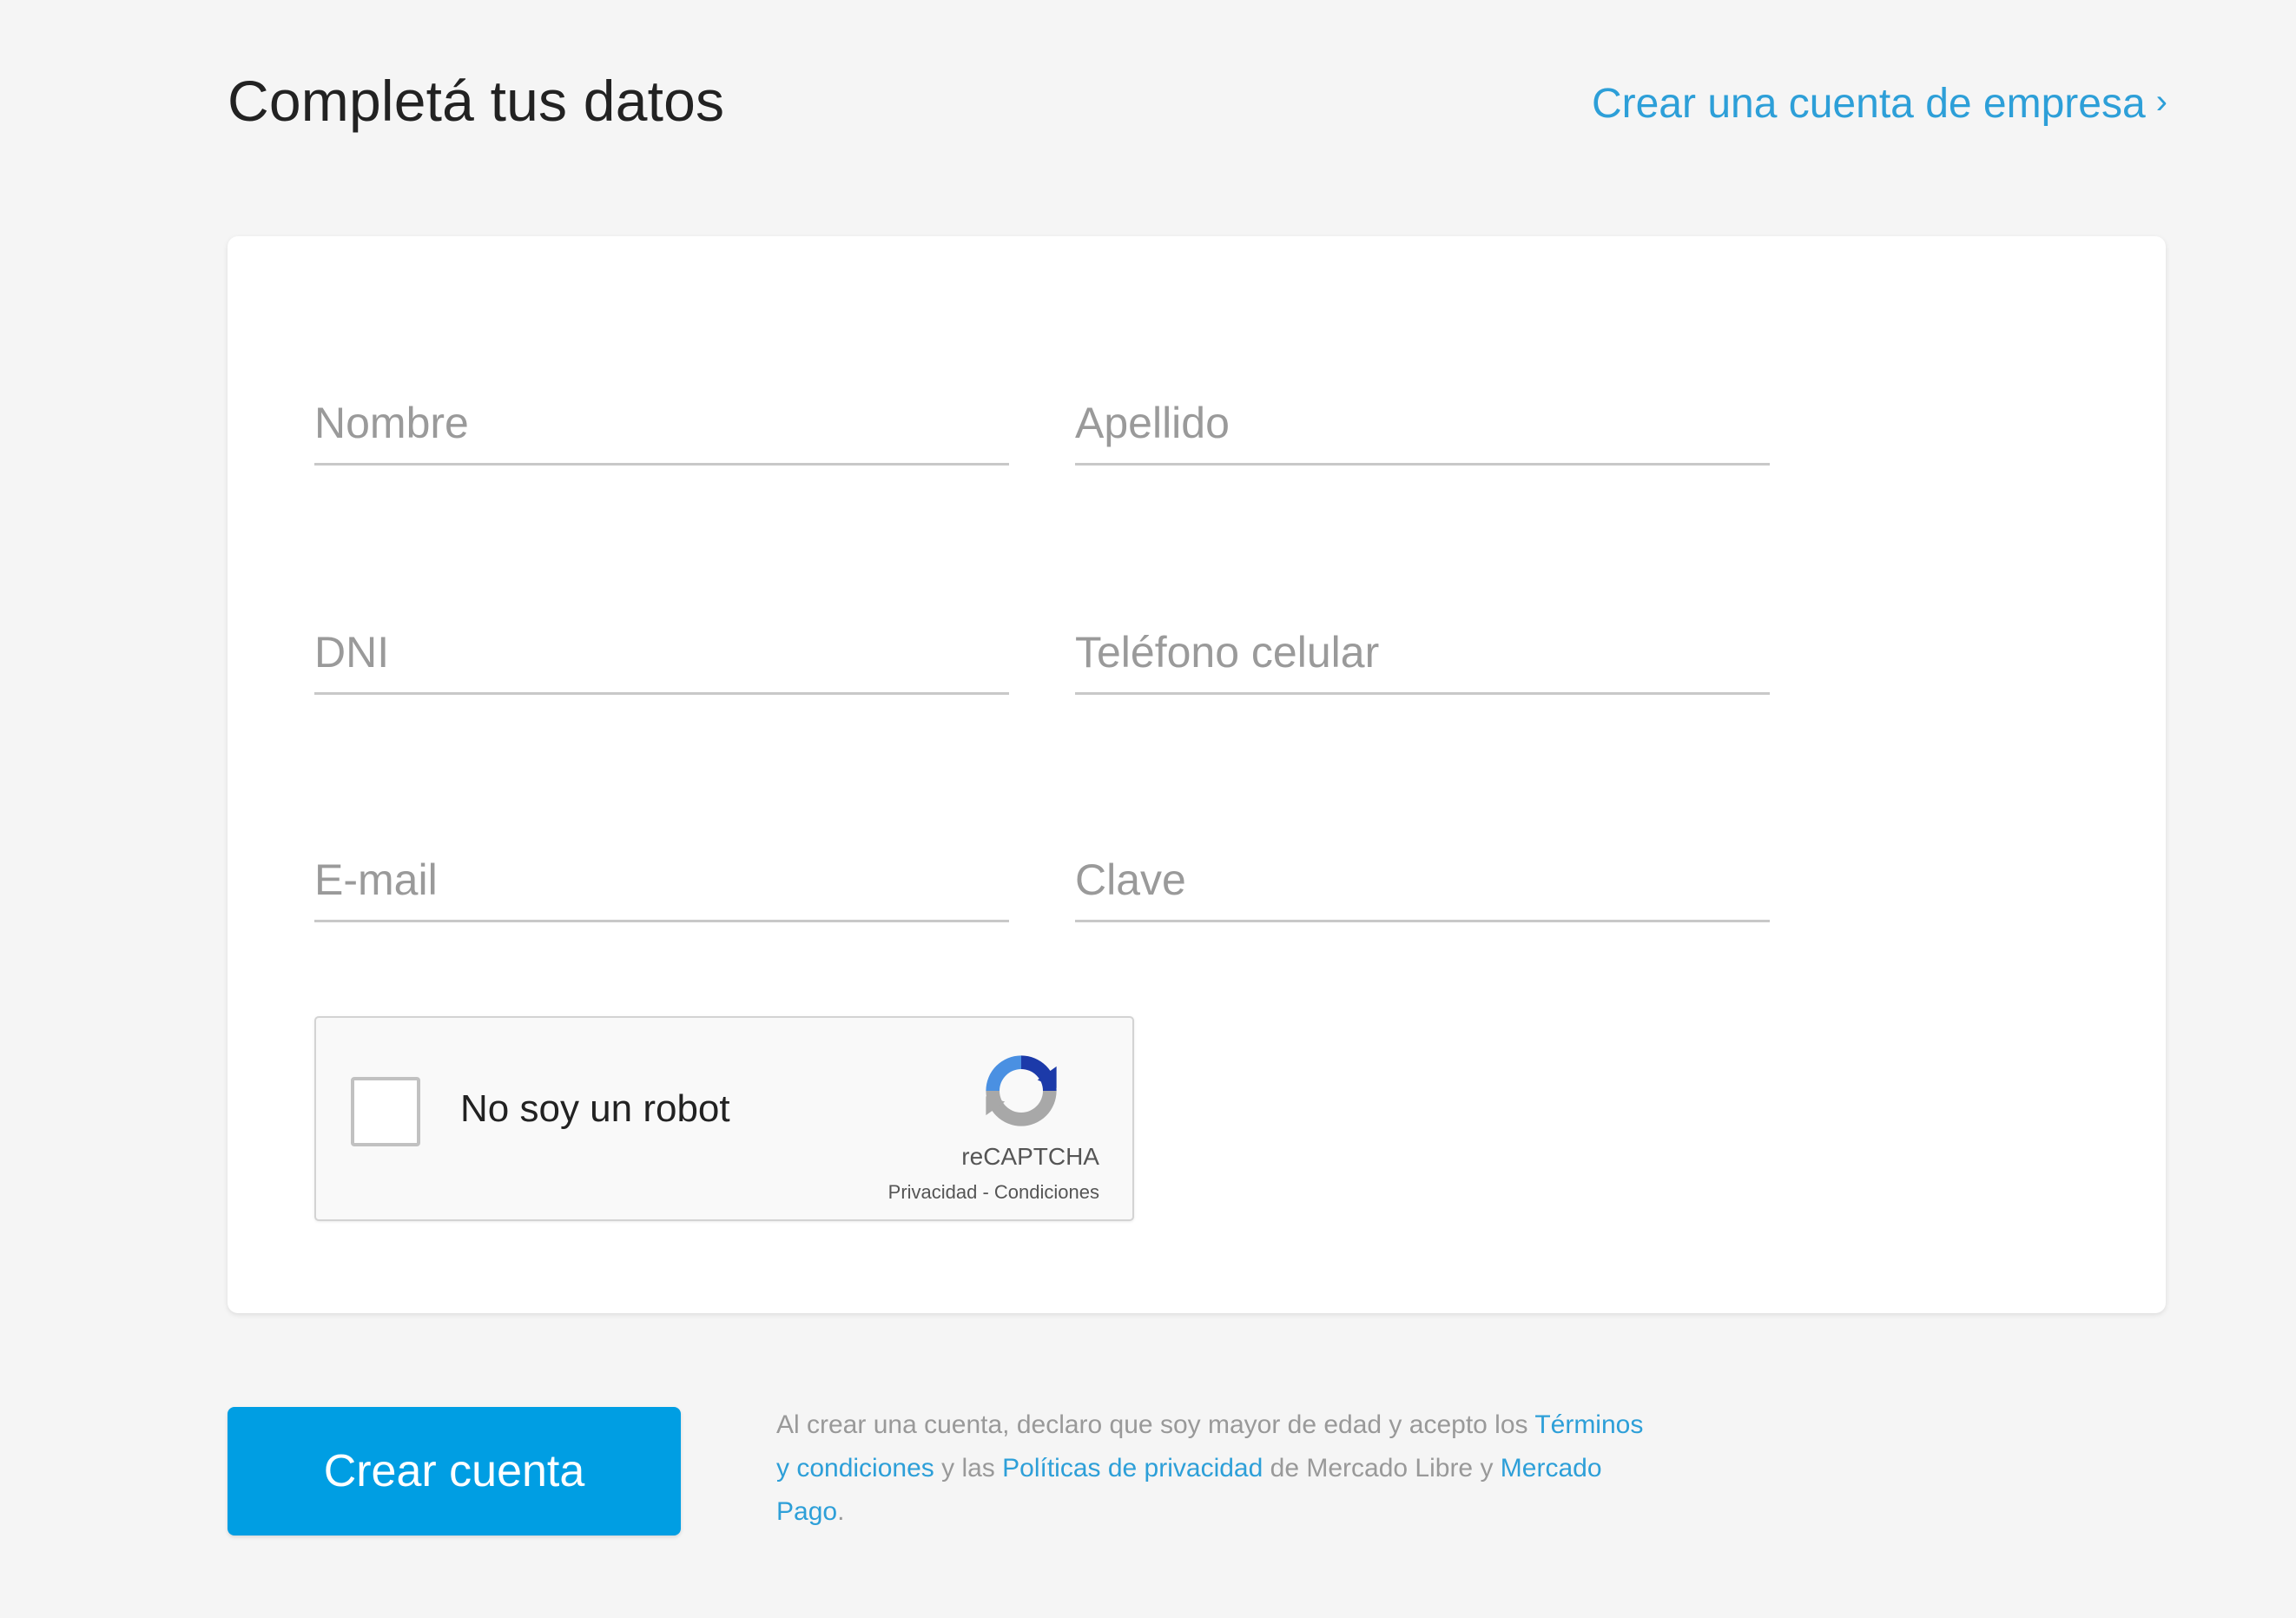 This screenshot has height=1618, width=2296. Describe the element at coordinates (385, 1111) in the screenshot. I see `recaptcha-checkbox` at that location.